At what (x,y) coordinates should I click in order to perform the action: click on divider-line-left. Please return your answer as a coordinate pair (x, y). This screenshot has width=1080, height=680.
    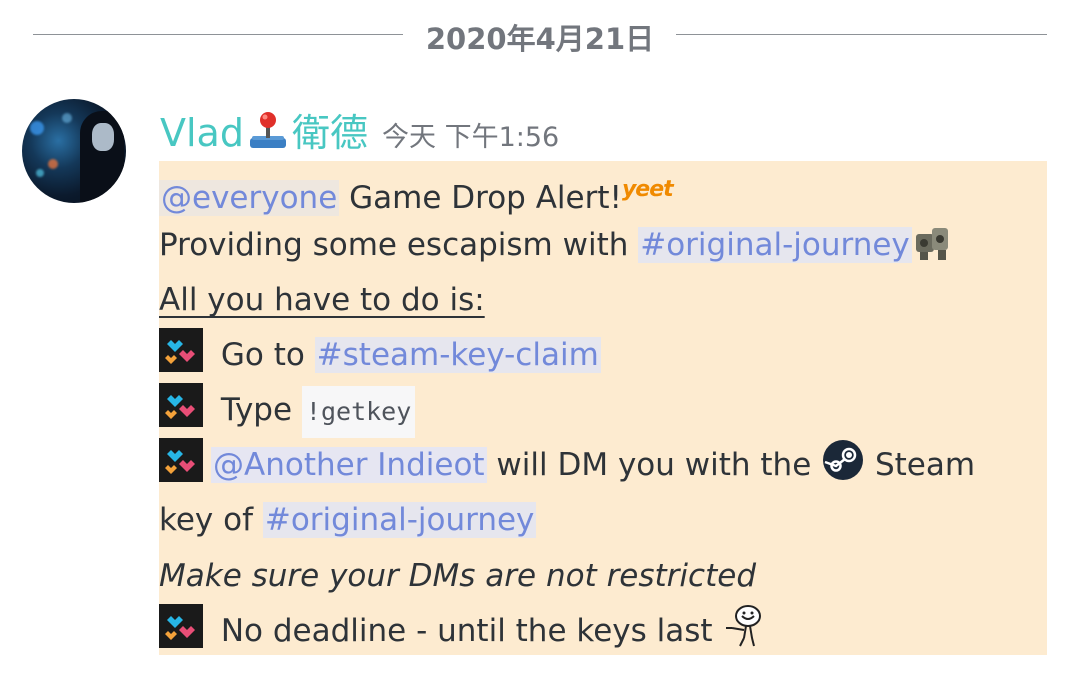
    Looking at the image, I should click on (218, 34).